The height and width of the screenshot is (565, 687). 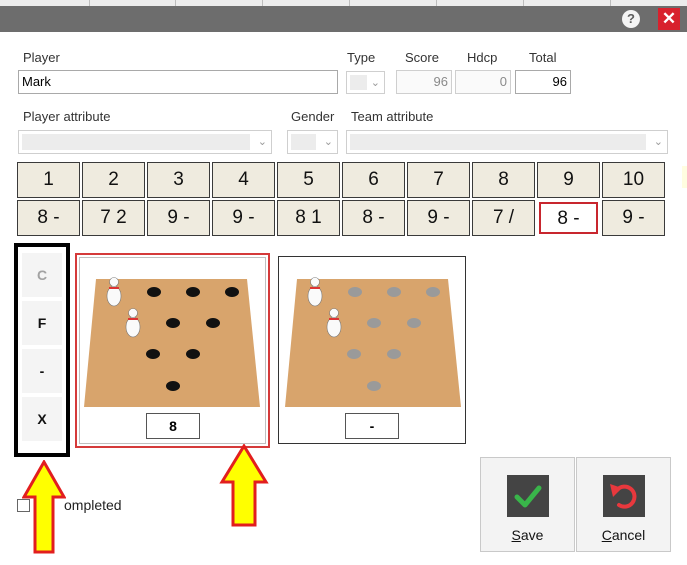 I want to click on frame-number-8: 8, so click(x=503, y=180).